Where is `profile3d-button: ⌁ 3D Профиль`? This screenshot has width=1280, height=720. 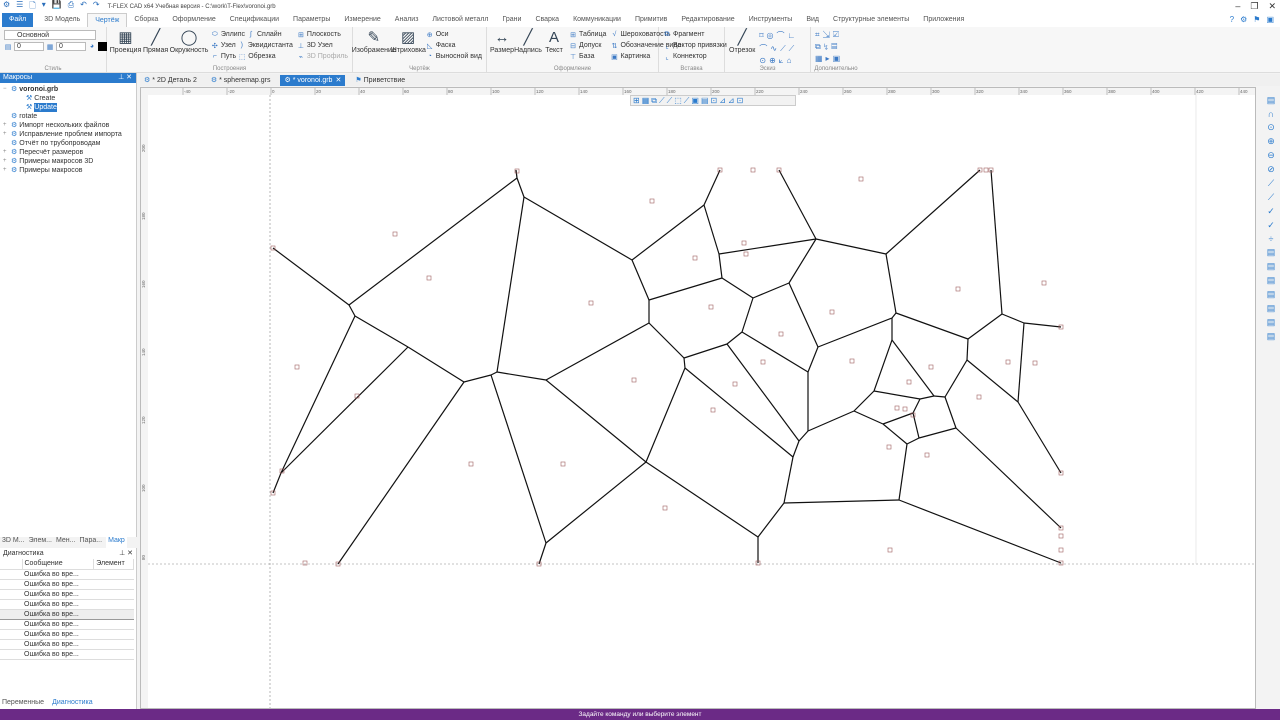 profile3d-button: ⌁ 3D Профиль is located at coordinates (322, 56).